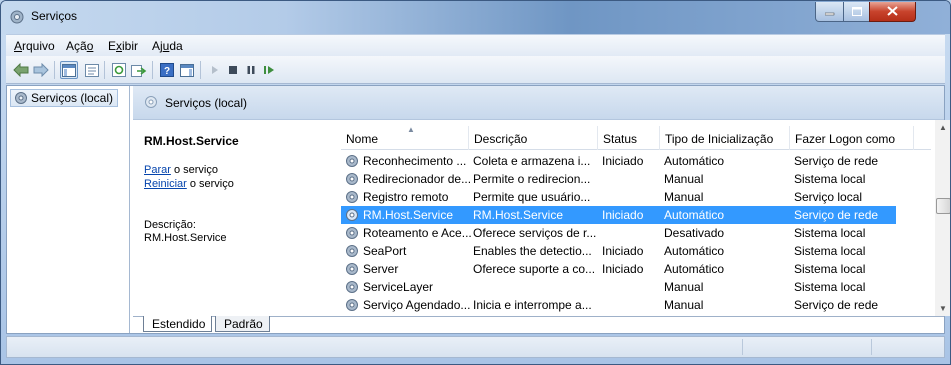 This screenshot has width=951, height=365. What do you see at coordinates (90, 46) in the screenshot?
I see `menu-accelerator: o` at bounding box center [90, 46].